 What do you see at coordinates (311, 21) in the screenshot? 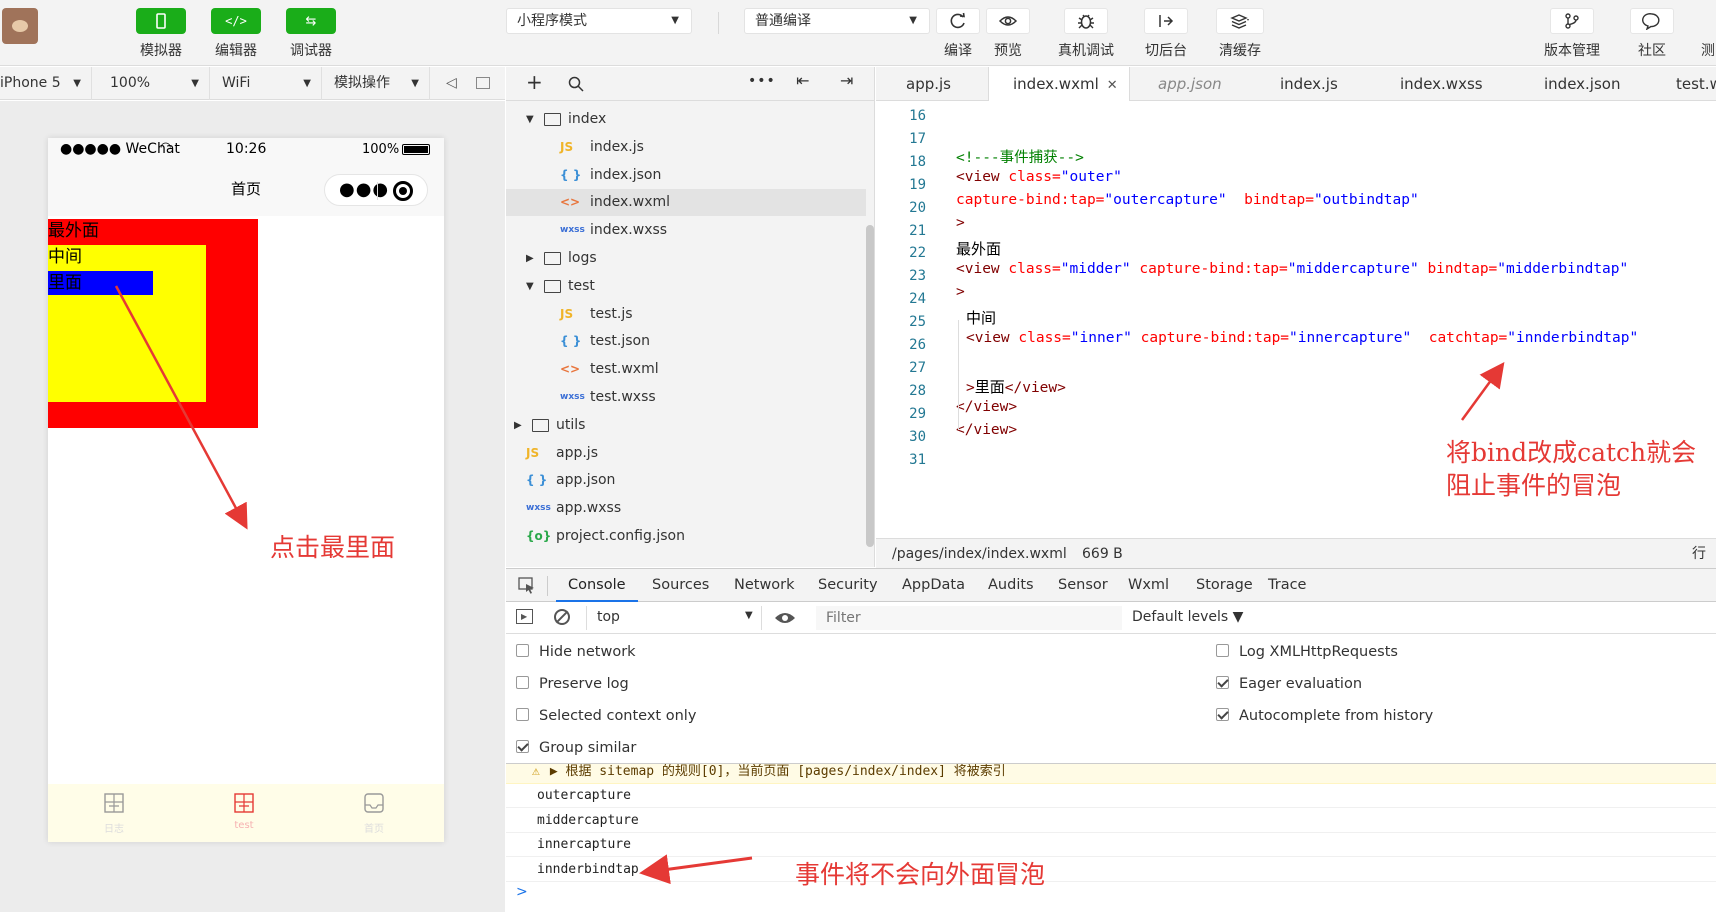
I see `debugger-button: ⇆` at bounding box center [311, 21].